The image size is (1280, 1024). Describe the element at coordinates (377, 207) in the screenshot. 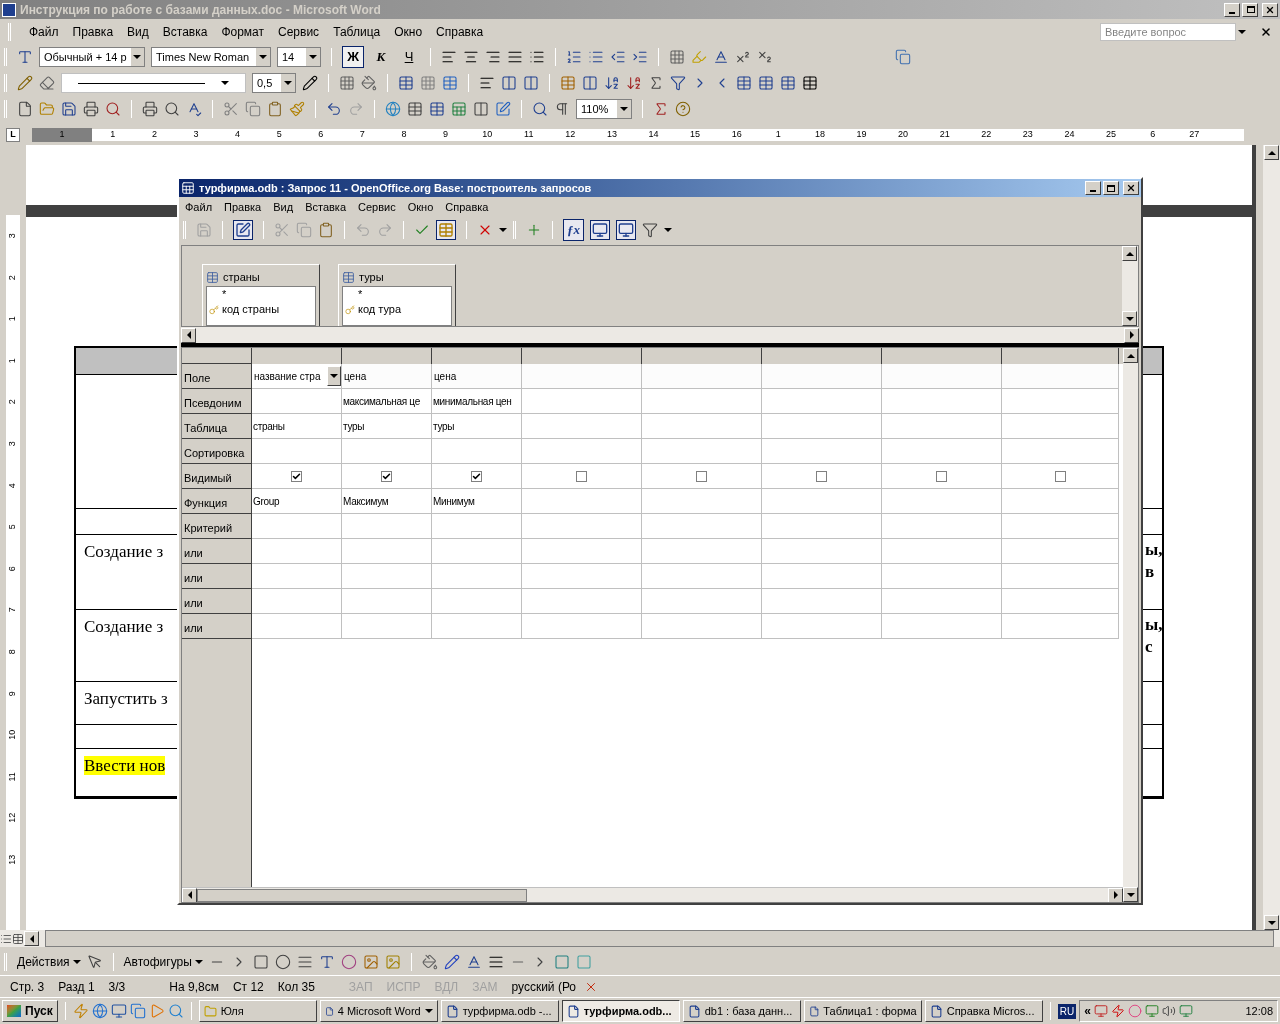

I see `menu-item: Сервис` at that location.